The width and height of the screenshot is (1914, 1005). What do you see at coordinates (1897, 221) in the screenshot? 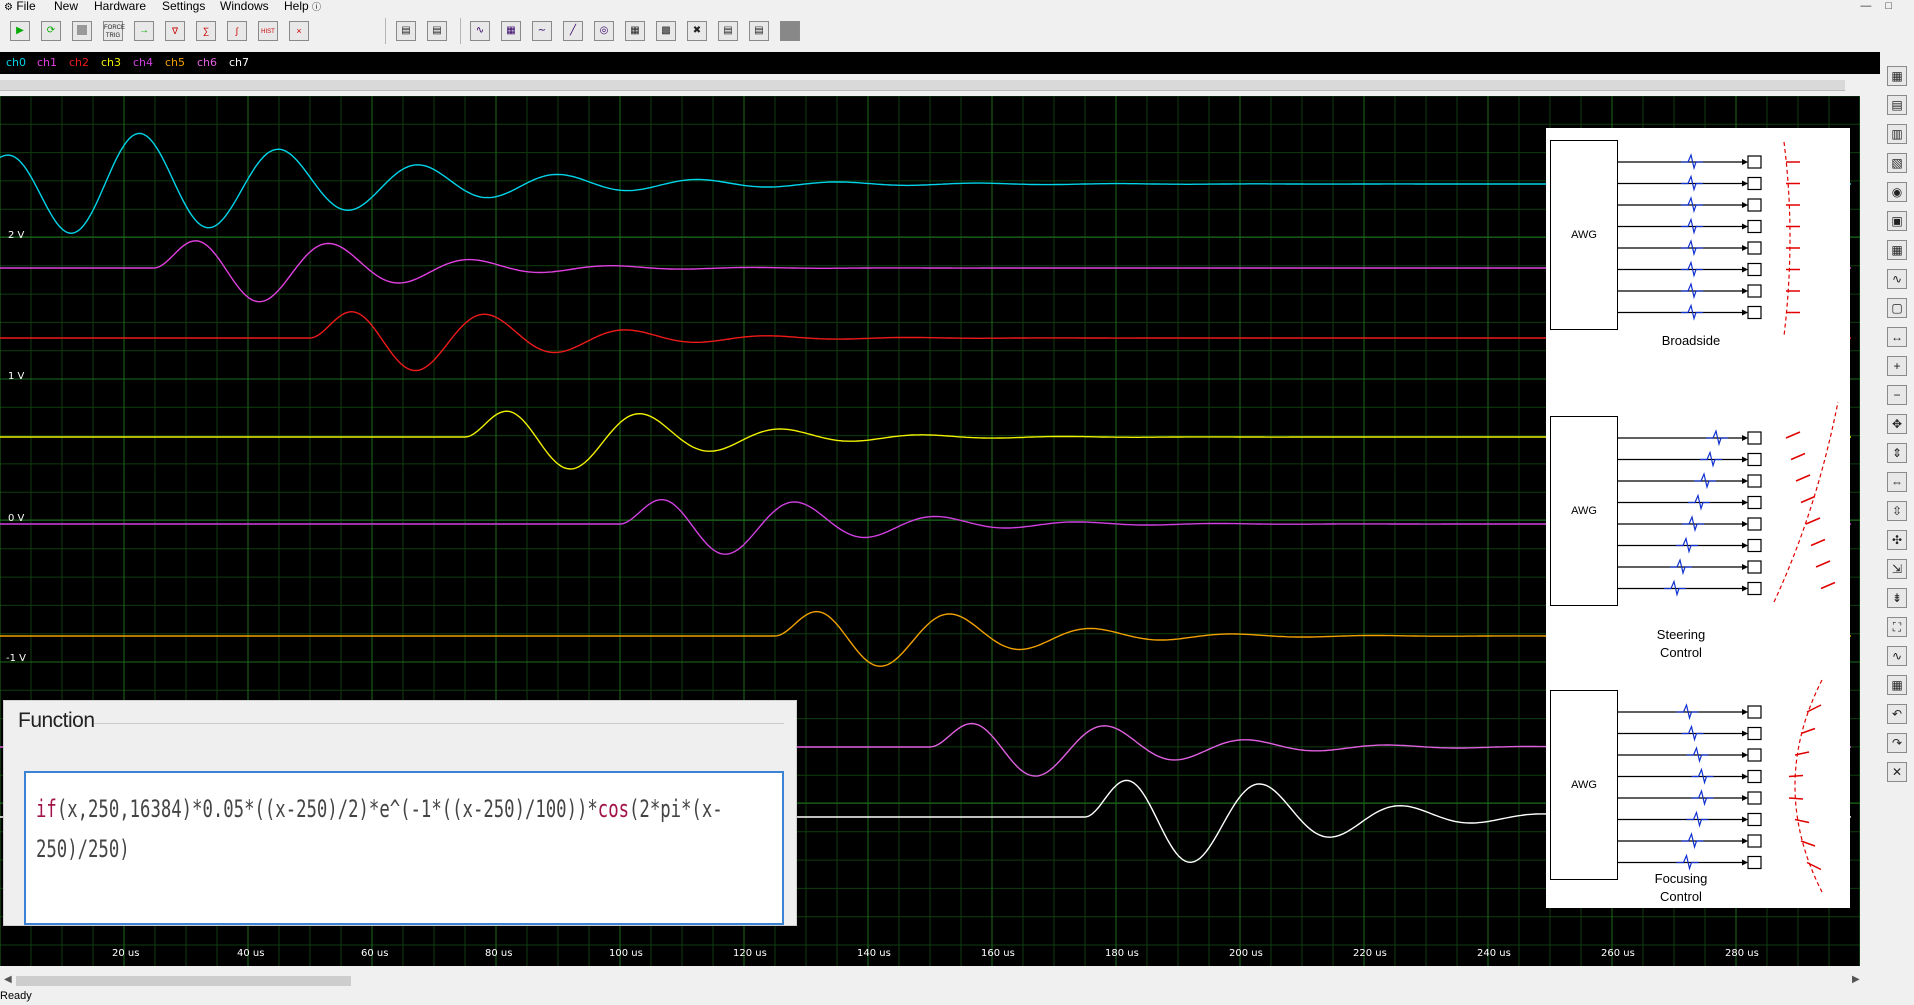
I see `step-icon: ▣` at bounding box center [1897, 221].